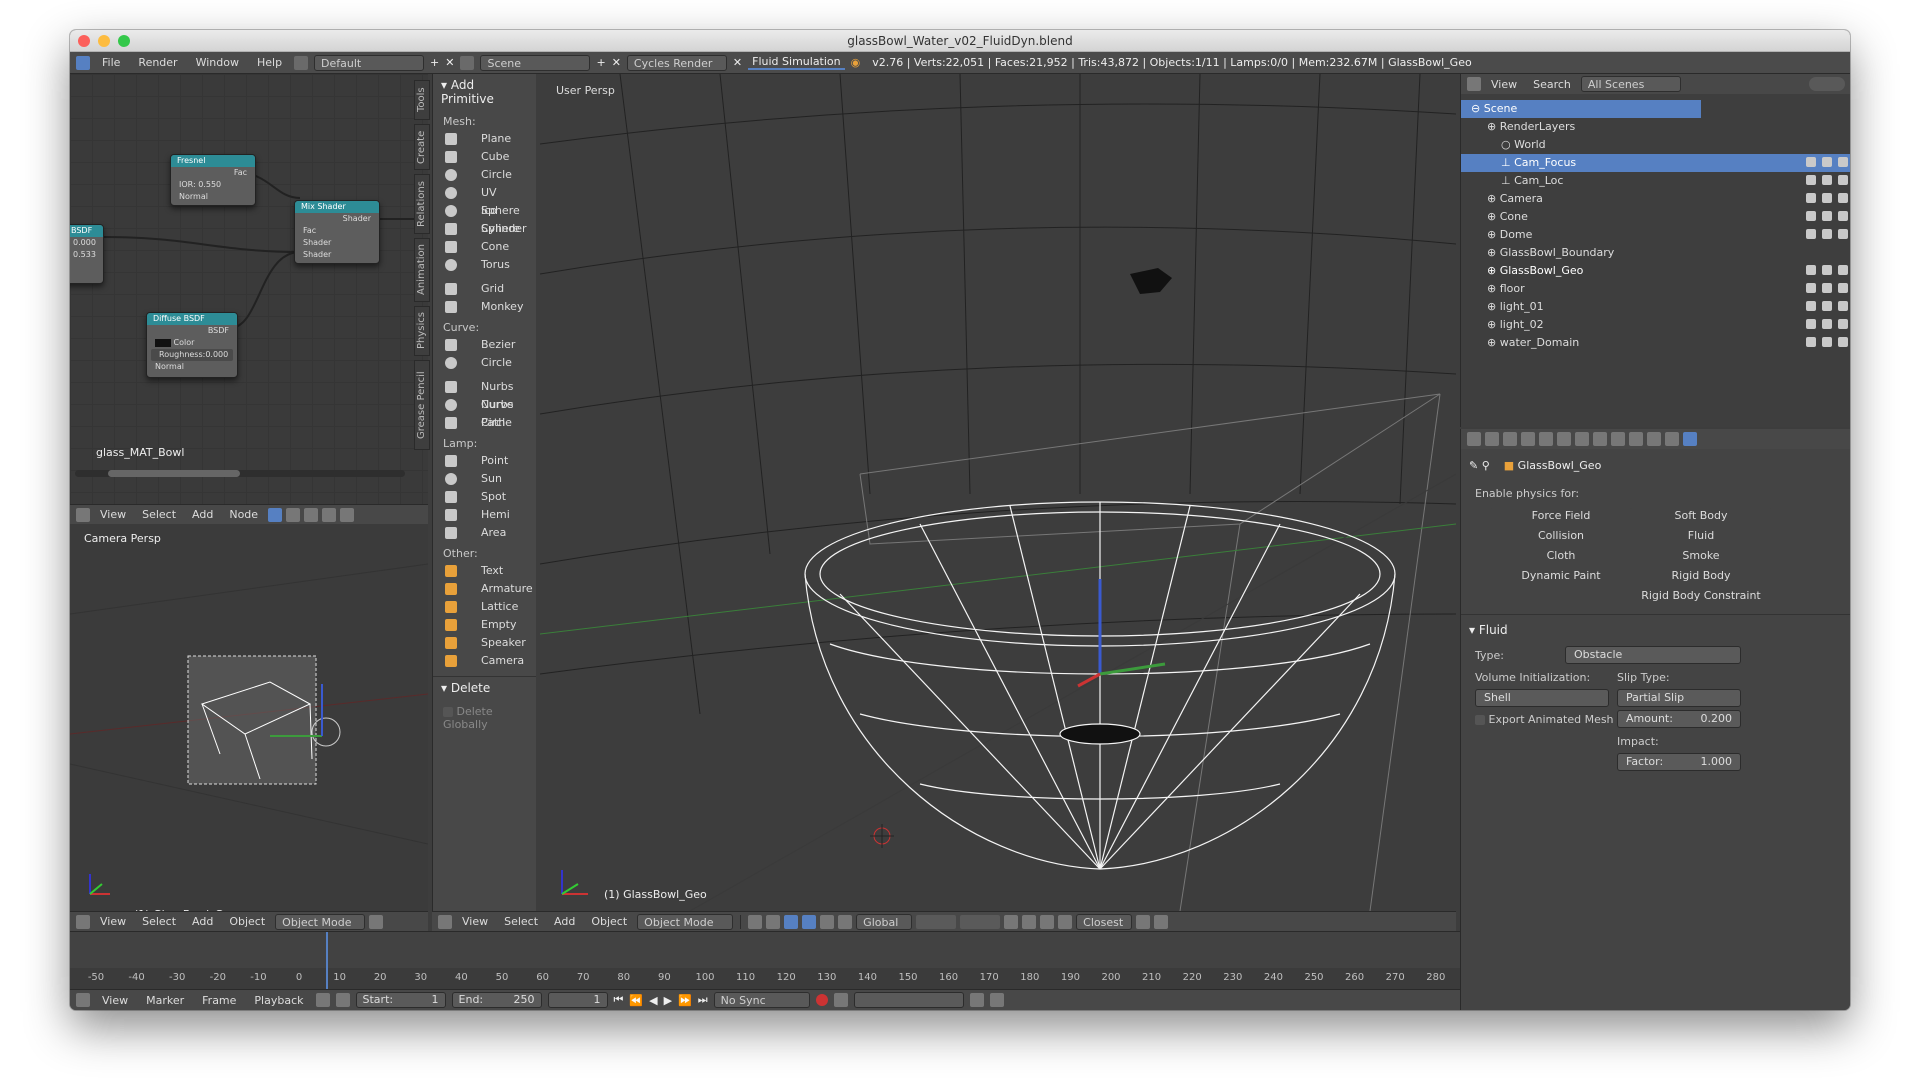  I want to click on outliner-row-renderlayers: ⊕ RenderLayers, so click(1655, 127).